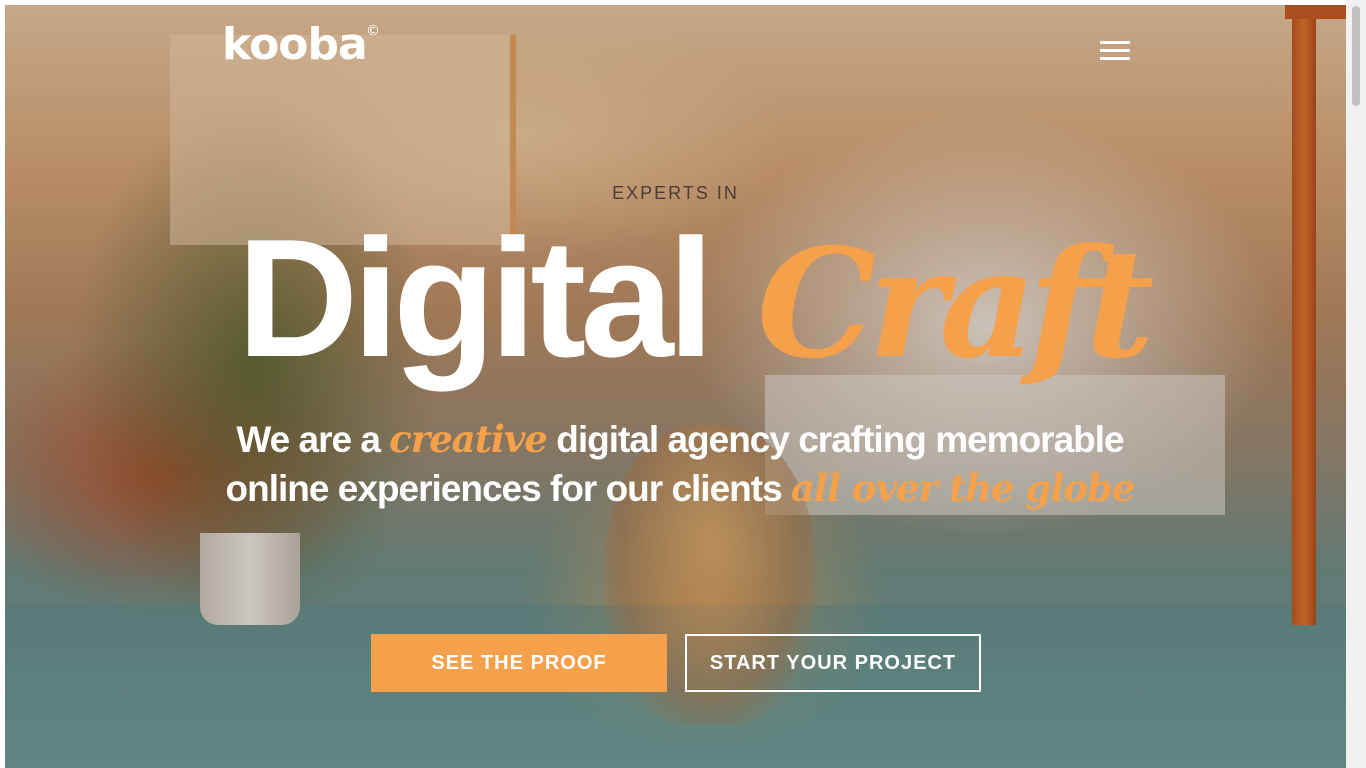 This screenshot has width=1366, height=768. Describe the element at coordinates (519, 663) in the screenshot. I see `see-the-proof-button: SEE THE PROOF` at that location.